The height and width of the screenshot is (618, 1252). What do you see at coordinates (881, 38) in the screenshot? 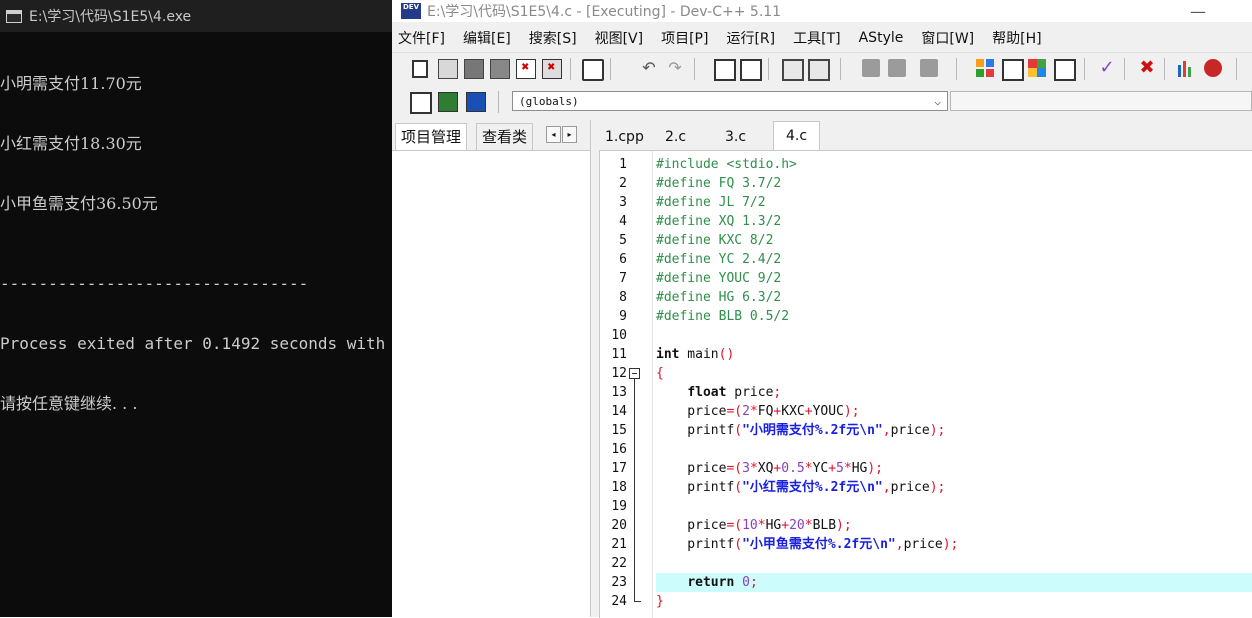
I see `menu-astyle: AStyle` at bounding box center [881, 38].